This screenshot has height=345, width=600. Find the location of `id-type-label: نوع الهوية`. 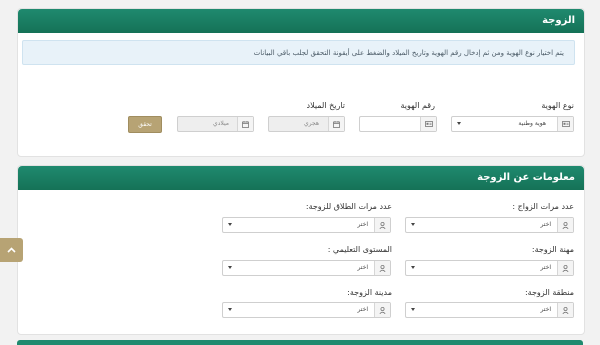

id-type-label: نوع الهوية is located at coordinates (557, 105).